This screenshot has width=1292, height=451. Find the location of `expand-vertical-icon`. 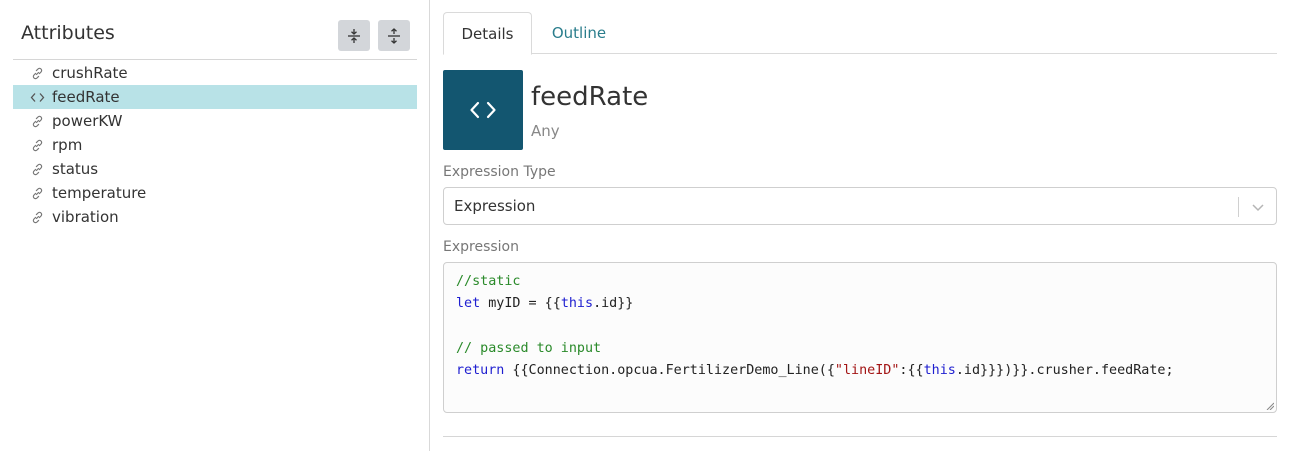

expand-vertical-icon is located at coordinates (394, 35).